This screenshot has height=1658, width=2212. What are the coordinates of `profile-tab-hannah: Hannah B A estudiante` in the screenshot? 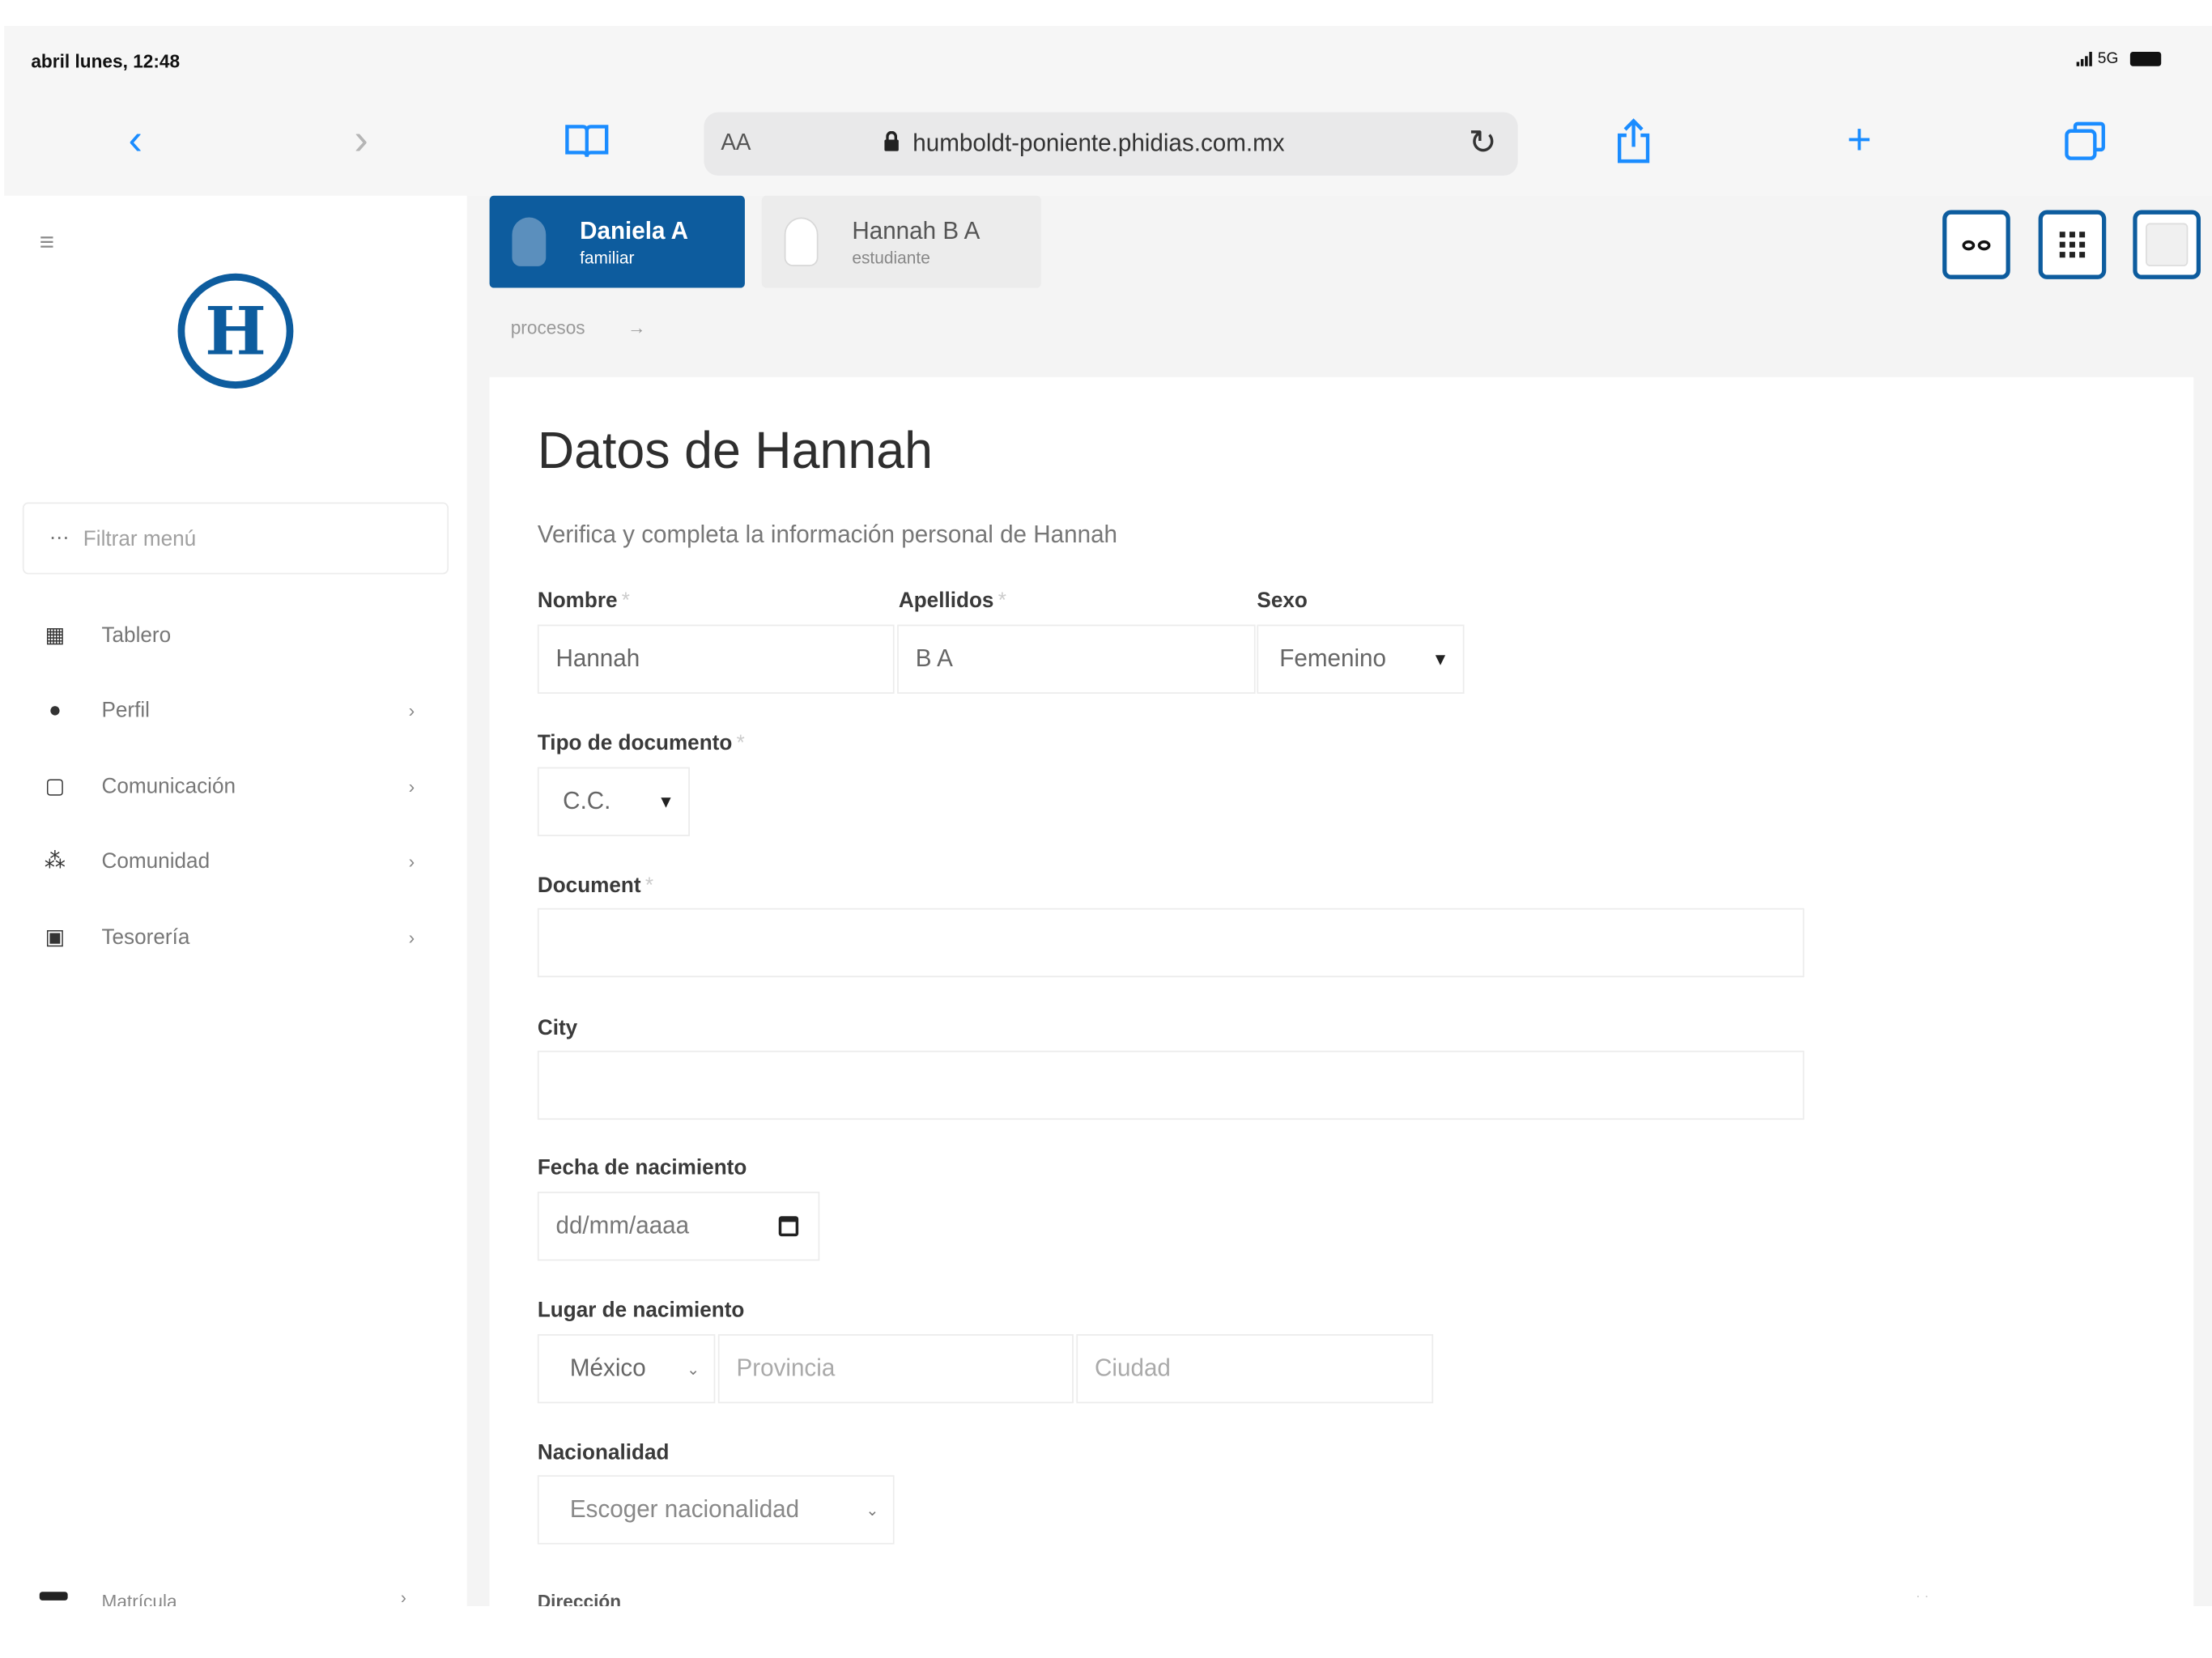 It's located at (901, 241).